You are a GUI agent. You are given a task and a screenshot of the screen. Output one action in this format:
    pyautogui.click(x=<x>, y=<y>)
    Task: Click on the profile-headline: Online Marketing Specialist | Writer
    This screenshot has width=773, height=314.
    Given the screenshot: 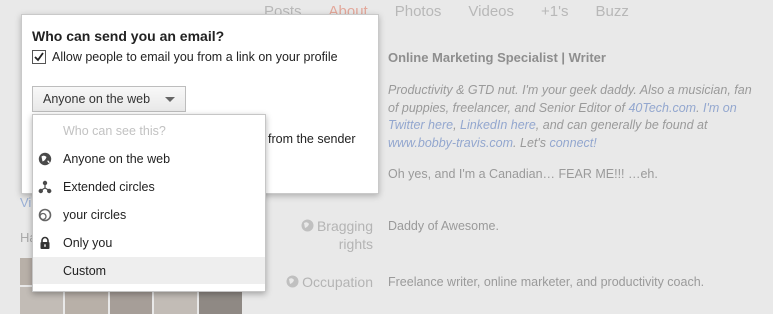 What is the action you would take?
    pyautogui.click(x=497, y=57)
    